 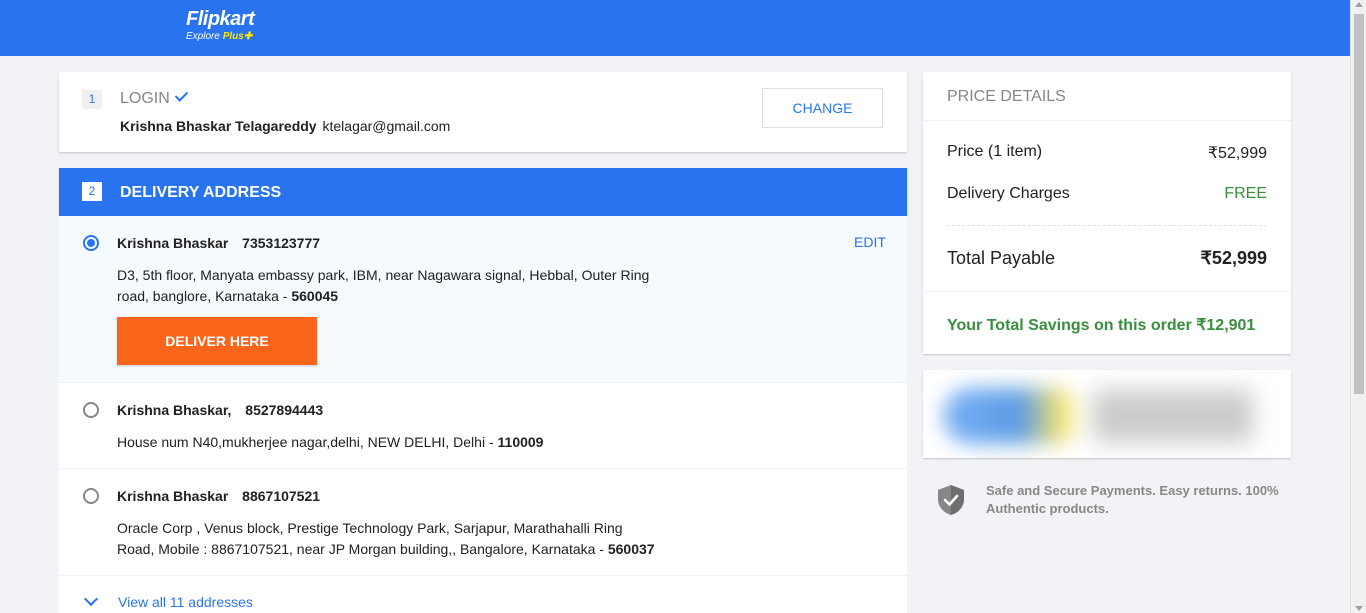 I want to click on address-pincode: 560037, so click(x=631, y=549).